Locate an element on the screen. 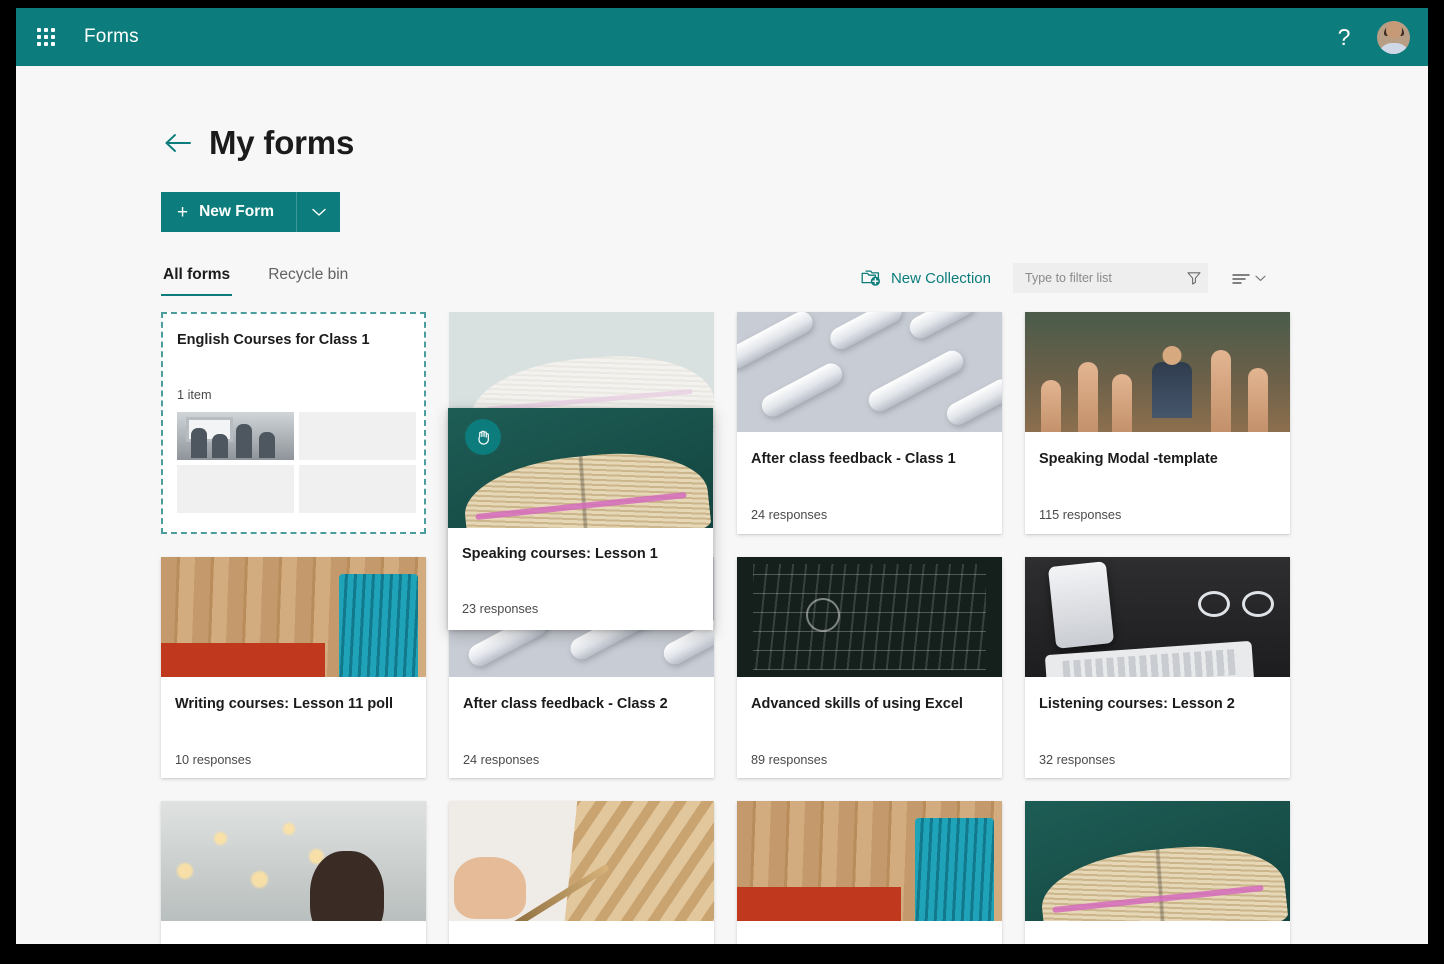 The image size is (1444, 964). form-card: Listening courses: Lesson 2 32 responses is located at coordinates (1157, 667).